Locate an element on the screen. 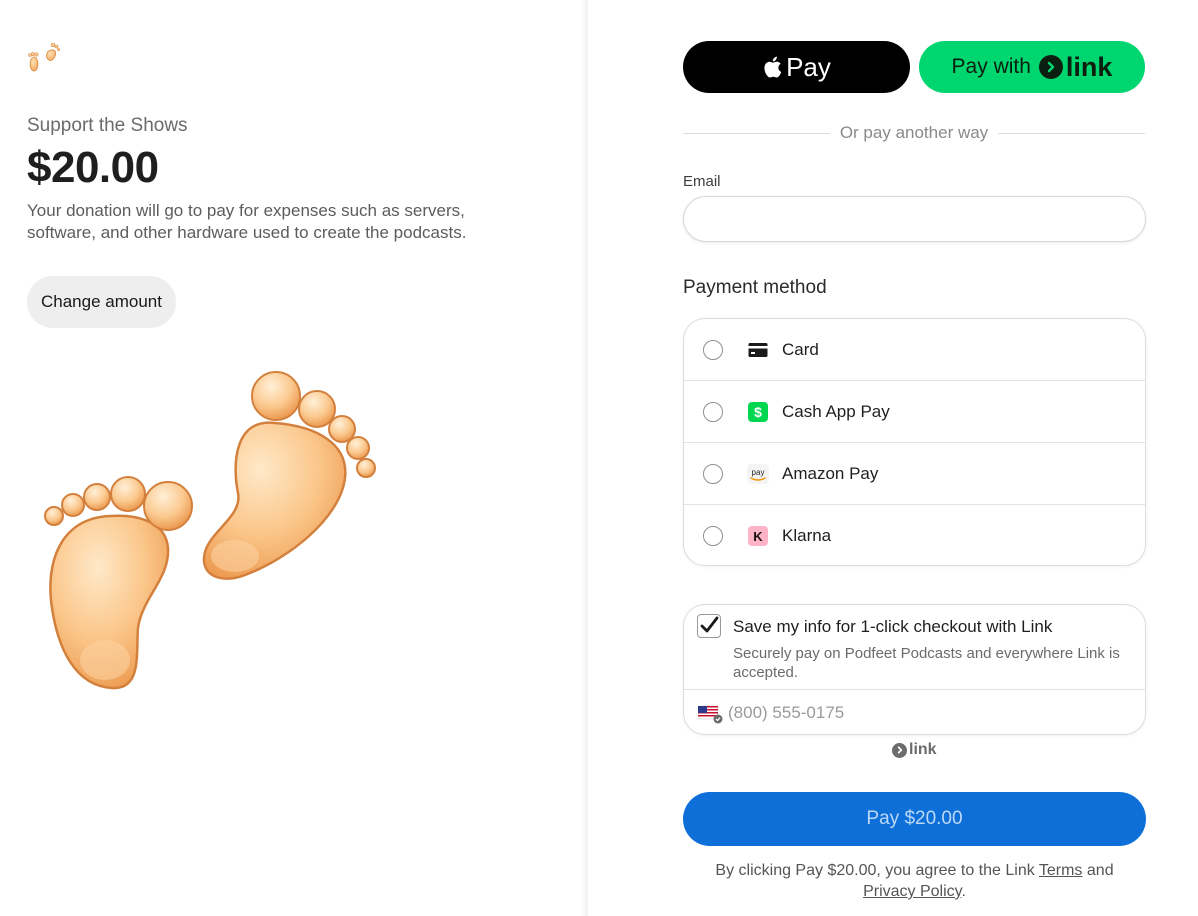 This screenshot has width=1198, height=916. link-logo: link is located at coordinates (1075, 67).